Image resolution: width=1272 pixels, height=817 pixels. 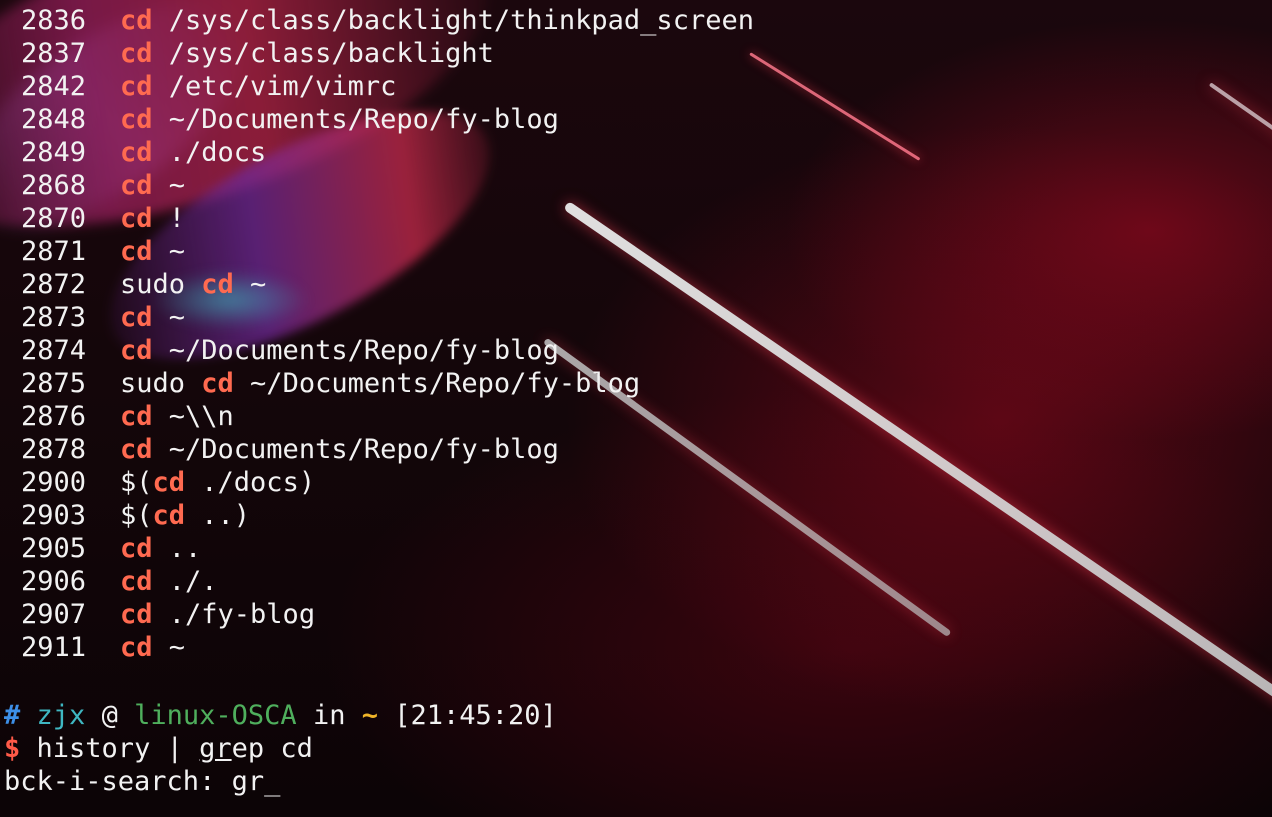 What do you see at coordinates (215, 748) in the screenshot?
I see `command-search-match: gr` at bounding box center [215, 748].